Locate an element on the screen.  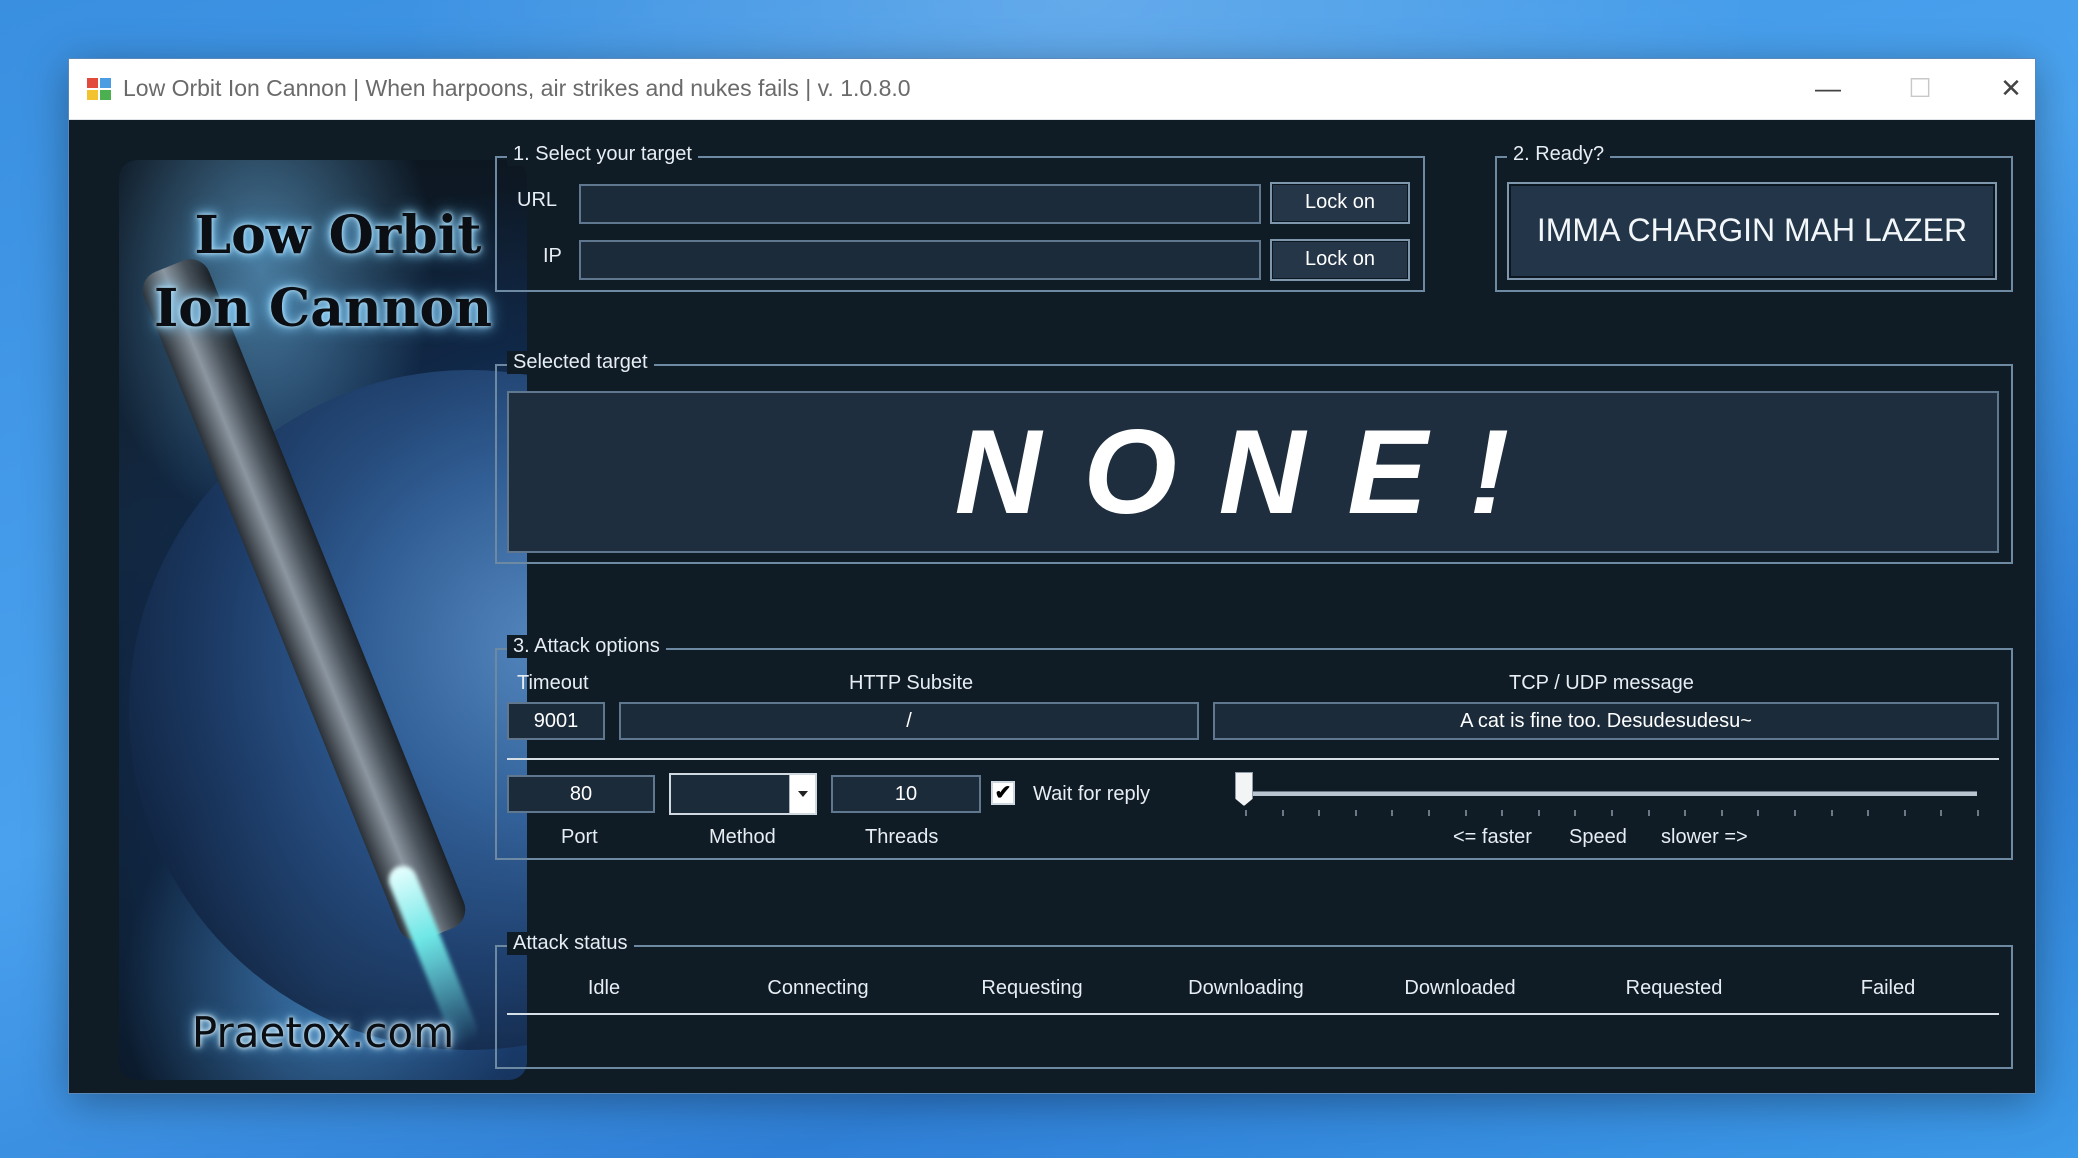
ip-lock-on-button: Lock on is located at coordinates (1340, 260).